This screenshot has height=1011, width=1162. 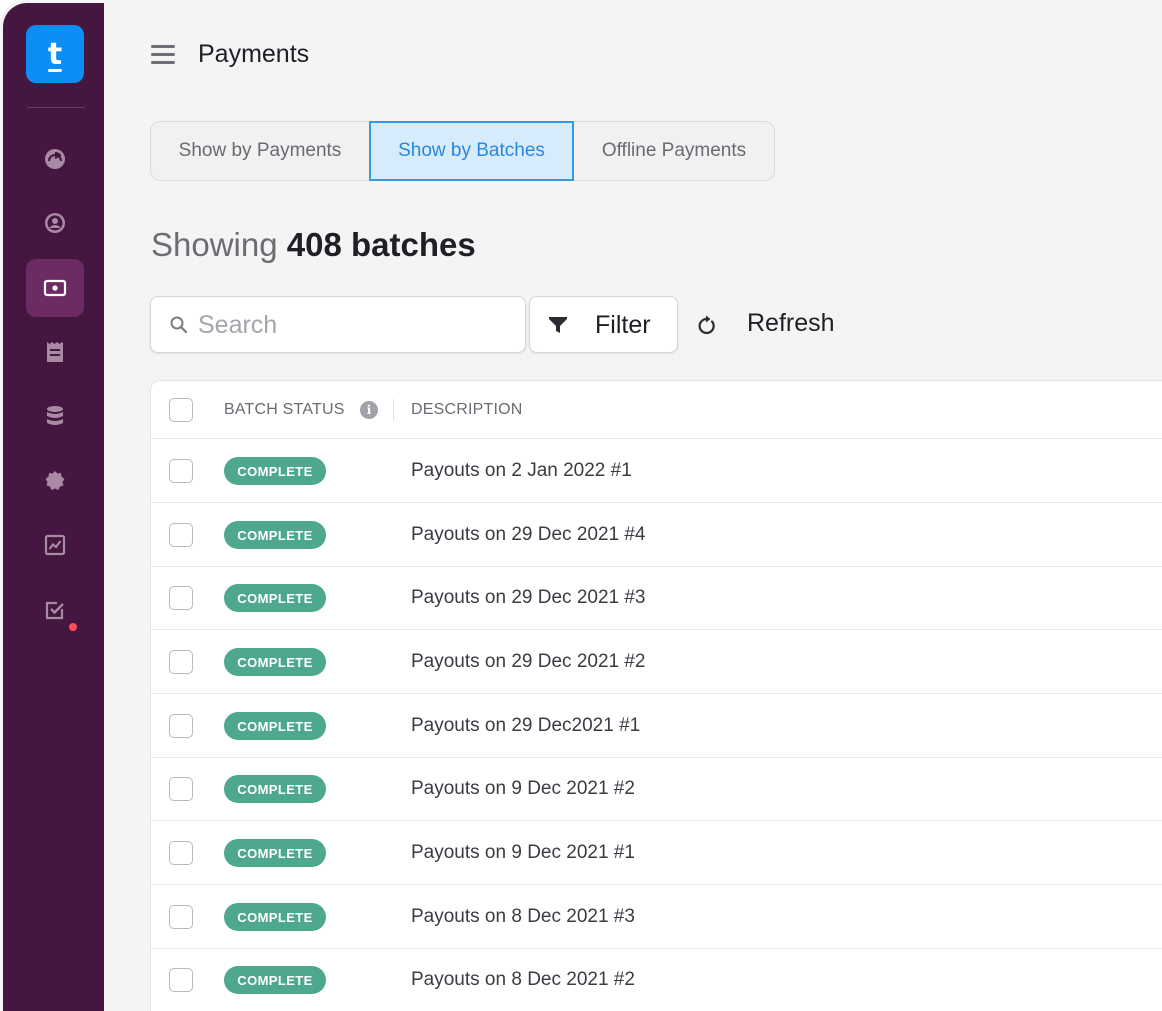 What do you see at coordinates (471, 150) in the screenshot?
I see `tab-show-by-batches: Show by Batches` at bounding box center [471, 150].